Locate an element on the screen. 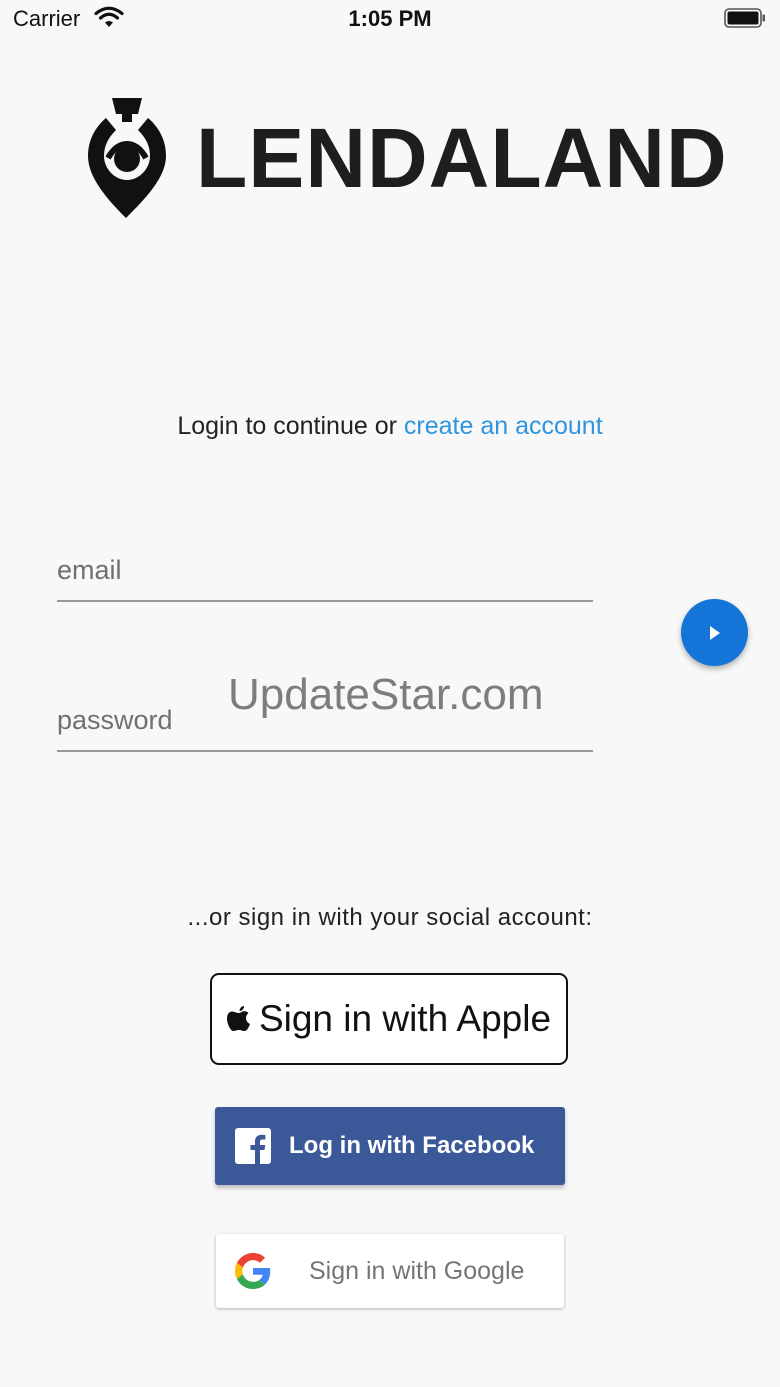  email-field-container is located at coordinates (325, 571).